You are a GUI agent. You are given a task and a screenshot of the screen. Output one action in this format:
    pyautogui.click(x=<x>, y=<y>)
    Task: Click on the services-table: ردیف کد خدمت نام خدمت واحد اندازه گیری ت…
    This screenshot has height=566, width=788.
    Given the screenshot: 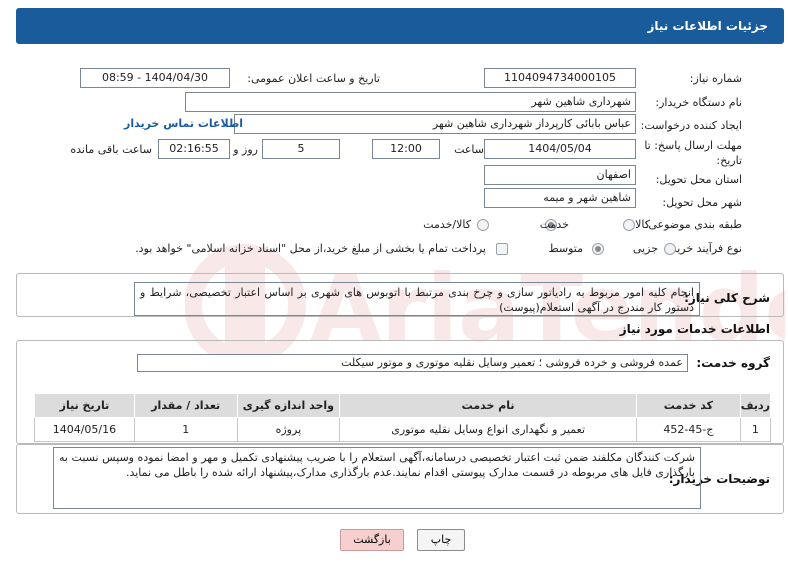 What is the action you would take?
    pyautogui.click(x=403, y=417)
    